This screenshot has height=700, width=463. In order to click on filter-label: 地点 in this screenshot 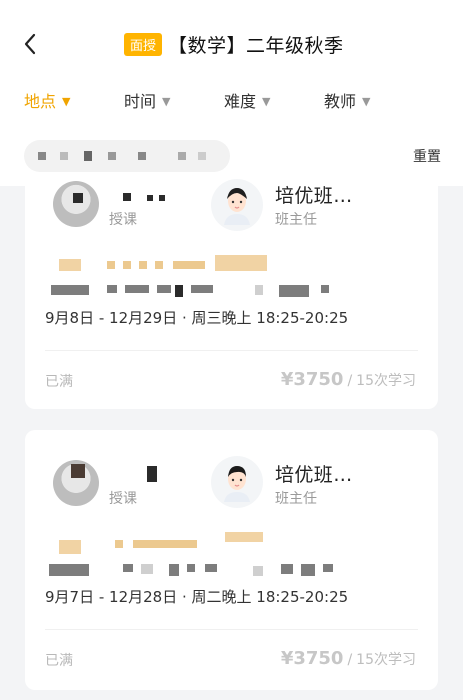, I will do `click(40, 101)`.